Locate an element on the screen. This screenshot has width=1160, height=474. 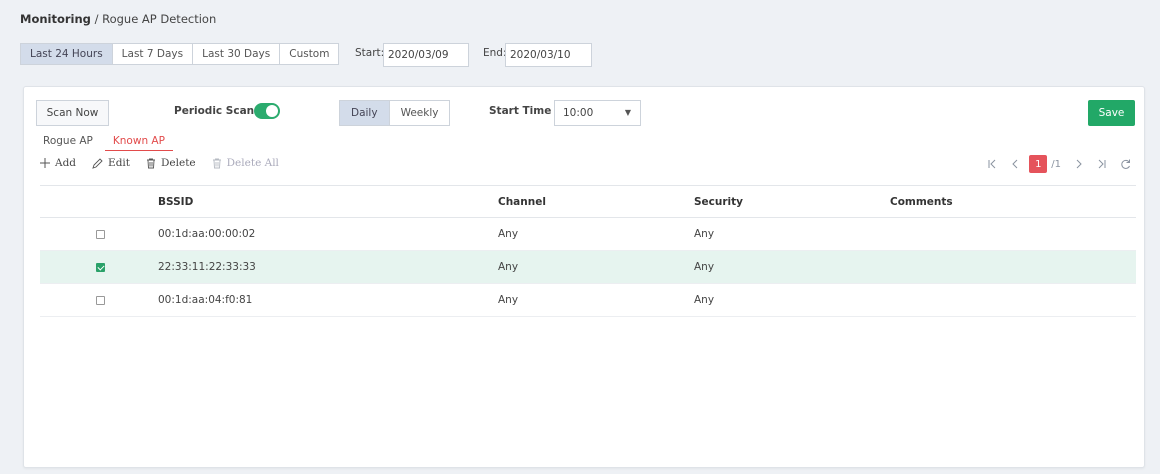
edit-button: Edit is located at coordinates (111, 163).